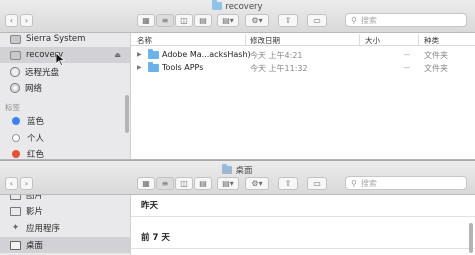 The image size is (475, 255). What do you see at coordinates (65, 40) in the screenshot?
I see `sidebar-item-sierra-system: Sierra System` at bounding box center [65, 40].